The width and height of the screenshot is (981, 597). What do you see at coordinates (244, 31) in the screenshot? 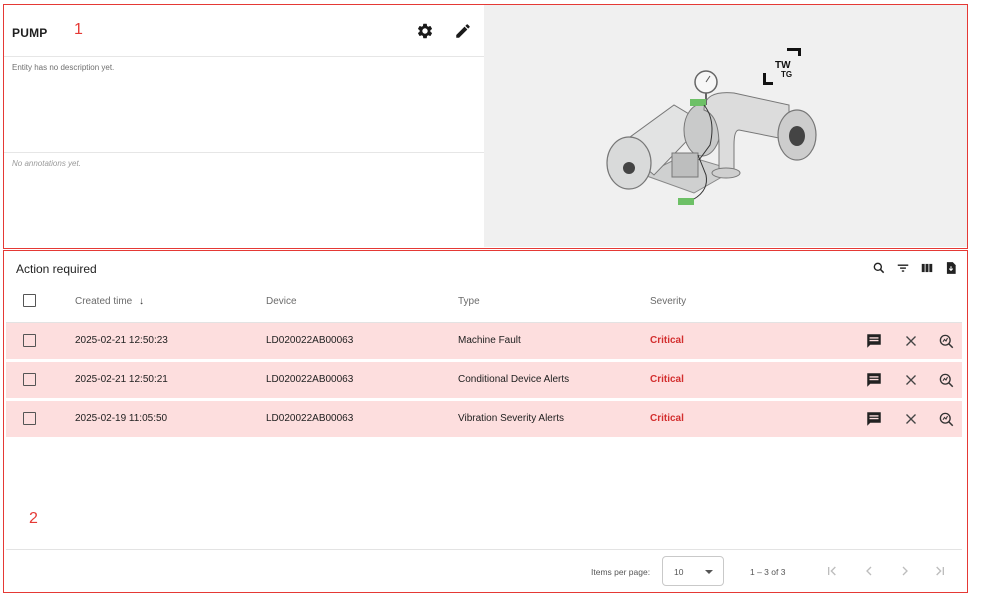
I see `entity-header: PUMP 1` at bounding box center [244, 31].